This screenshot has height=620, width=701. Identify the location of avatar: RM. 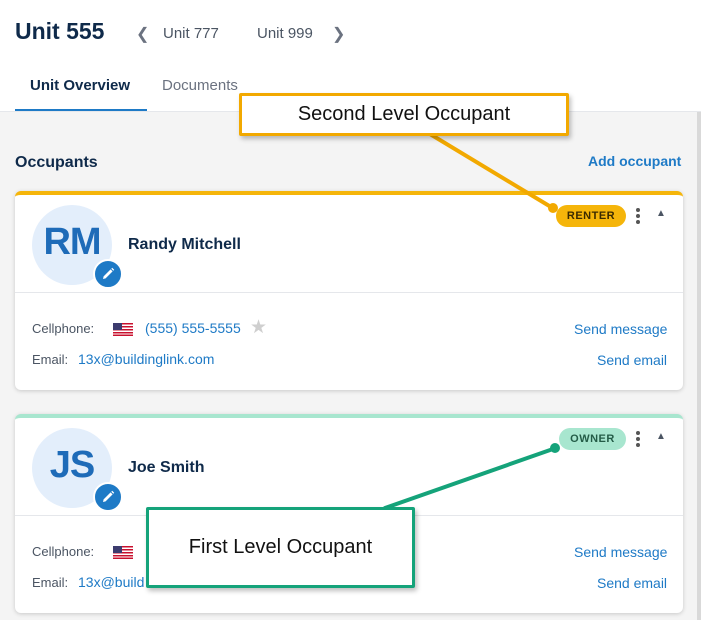
(77, 247).